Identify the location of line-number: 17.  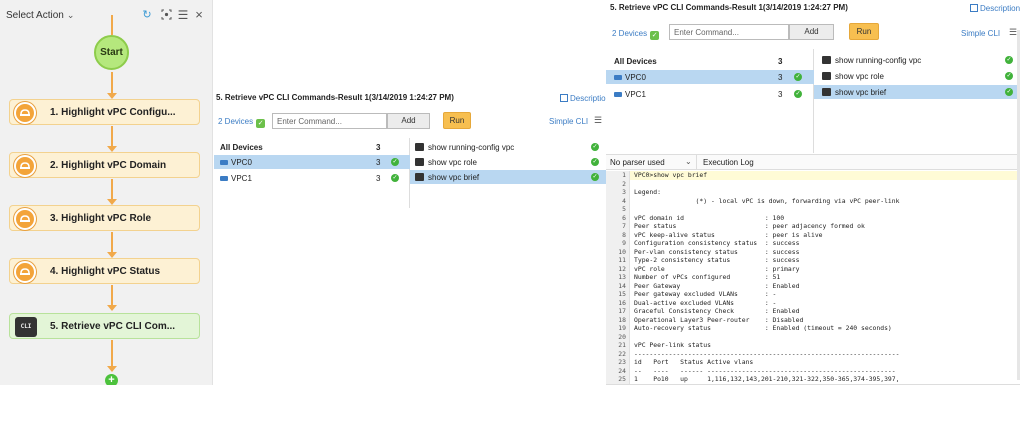
(622, 311).